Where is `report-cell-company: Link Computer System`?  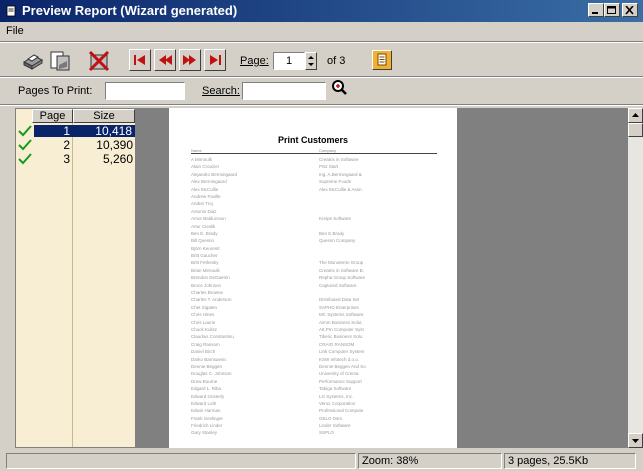
report-cell-company: Link Computer System is located at coordinates (342, 352).